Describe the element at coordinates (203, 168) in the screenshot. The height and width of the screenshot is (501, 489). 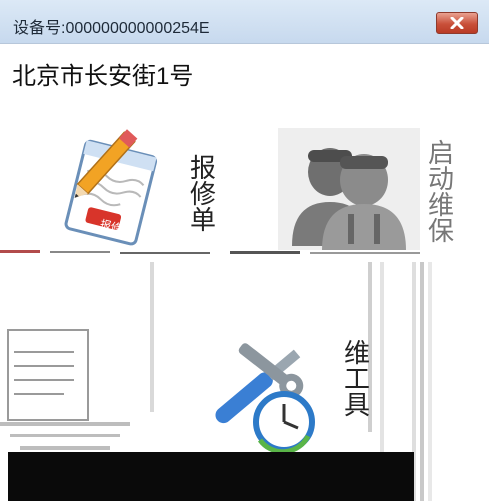
I see `repair-label-char-1: 报` at that location.